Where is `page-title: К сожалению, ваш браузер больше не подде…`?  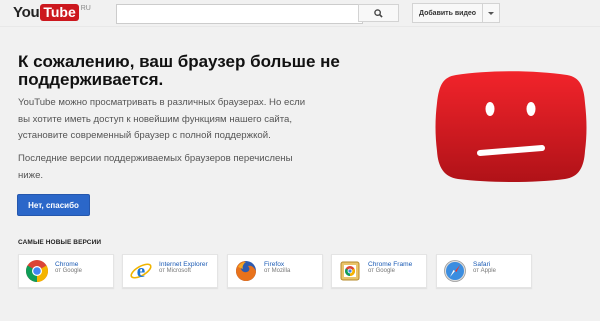 page-title: К сожалению, ваш браузер больше не подде… is located at coordinates (179, 70).